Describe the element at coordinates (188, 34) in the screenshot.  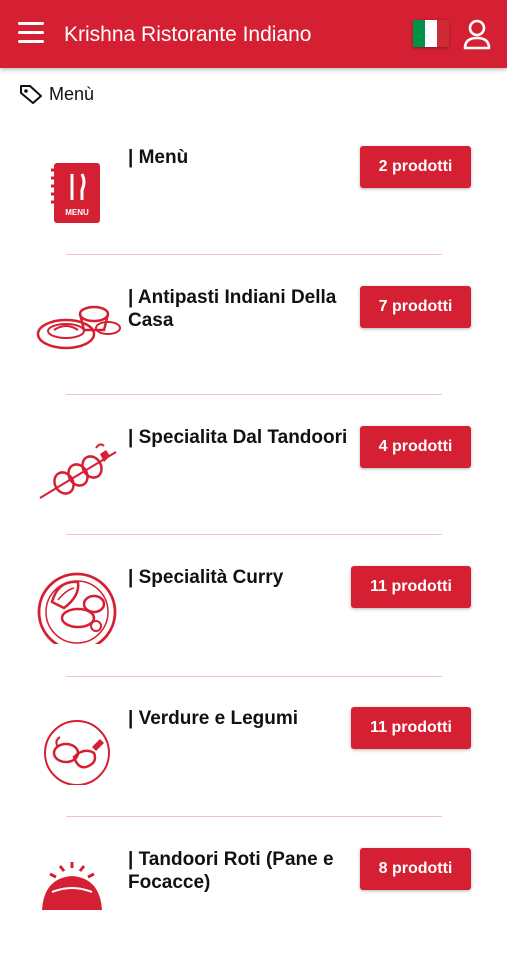
I see `app-title: Krishna Ristorante Indiano` at that location.